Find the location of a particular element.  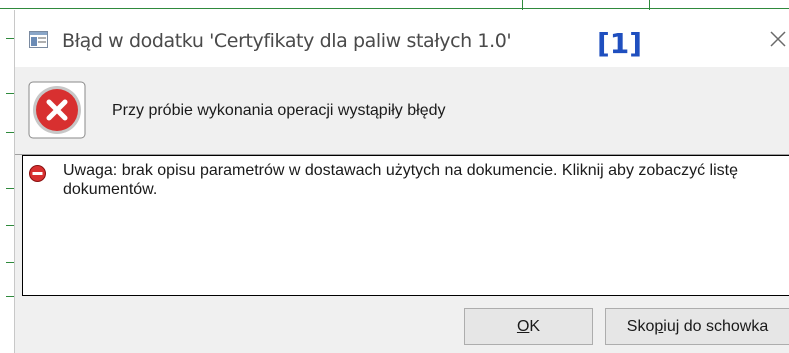

copy-mnemonic: p is located at coordinates (659, 326).